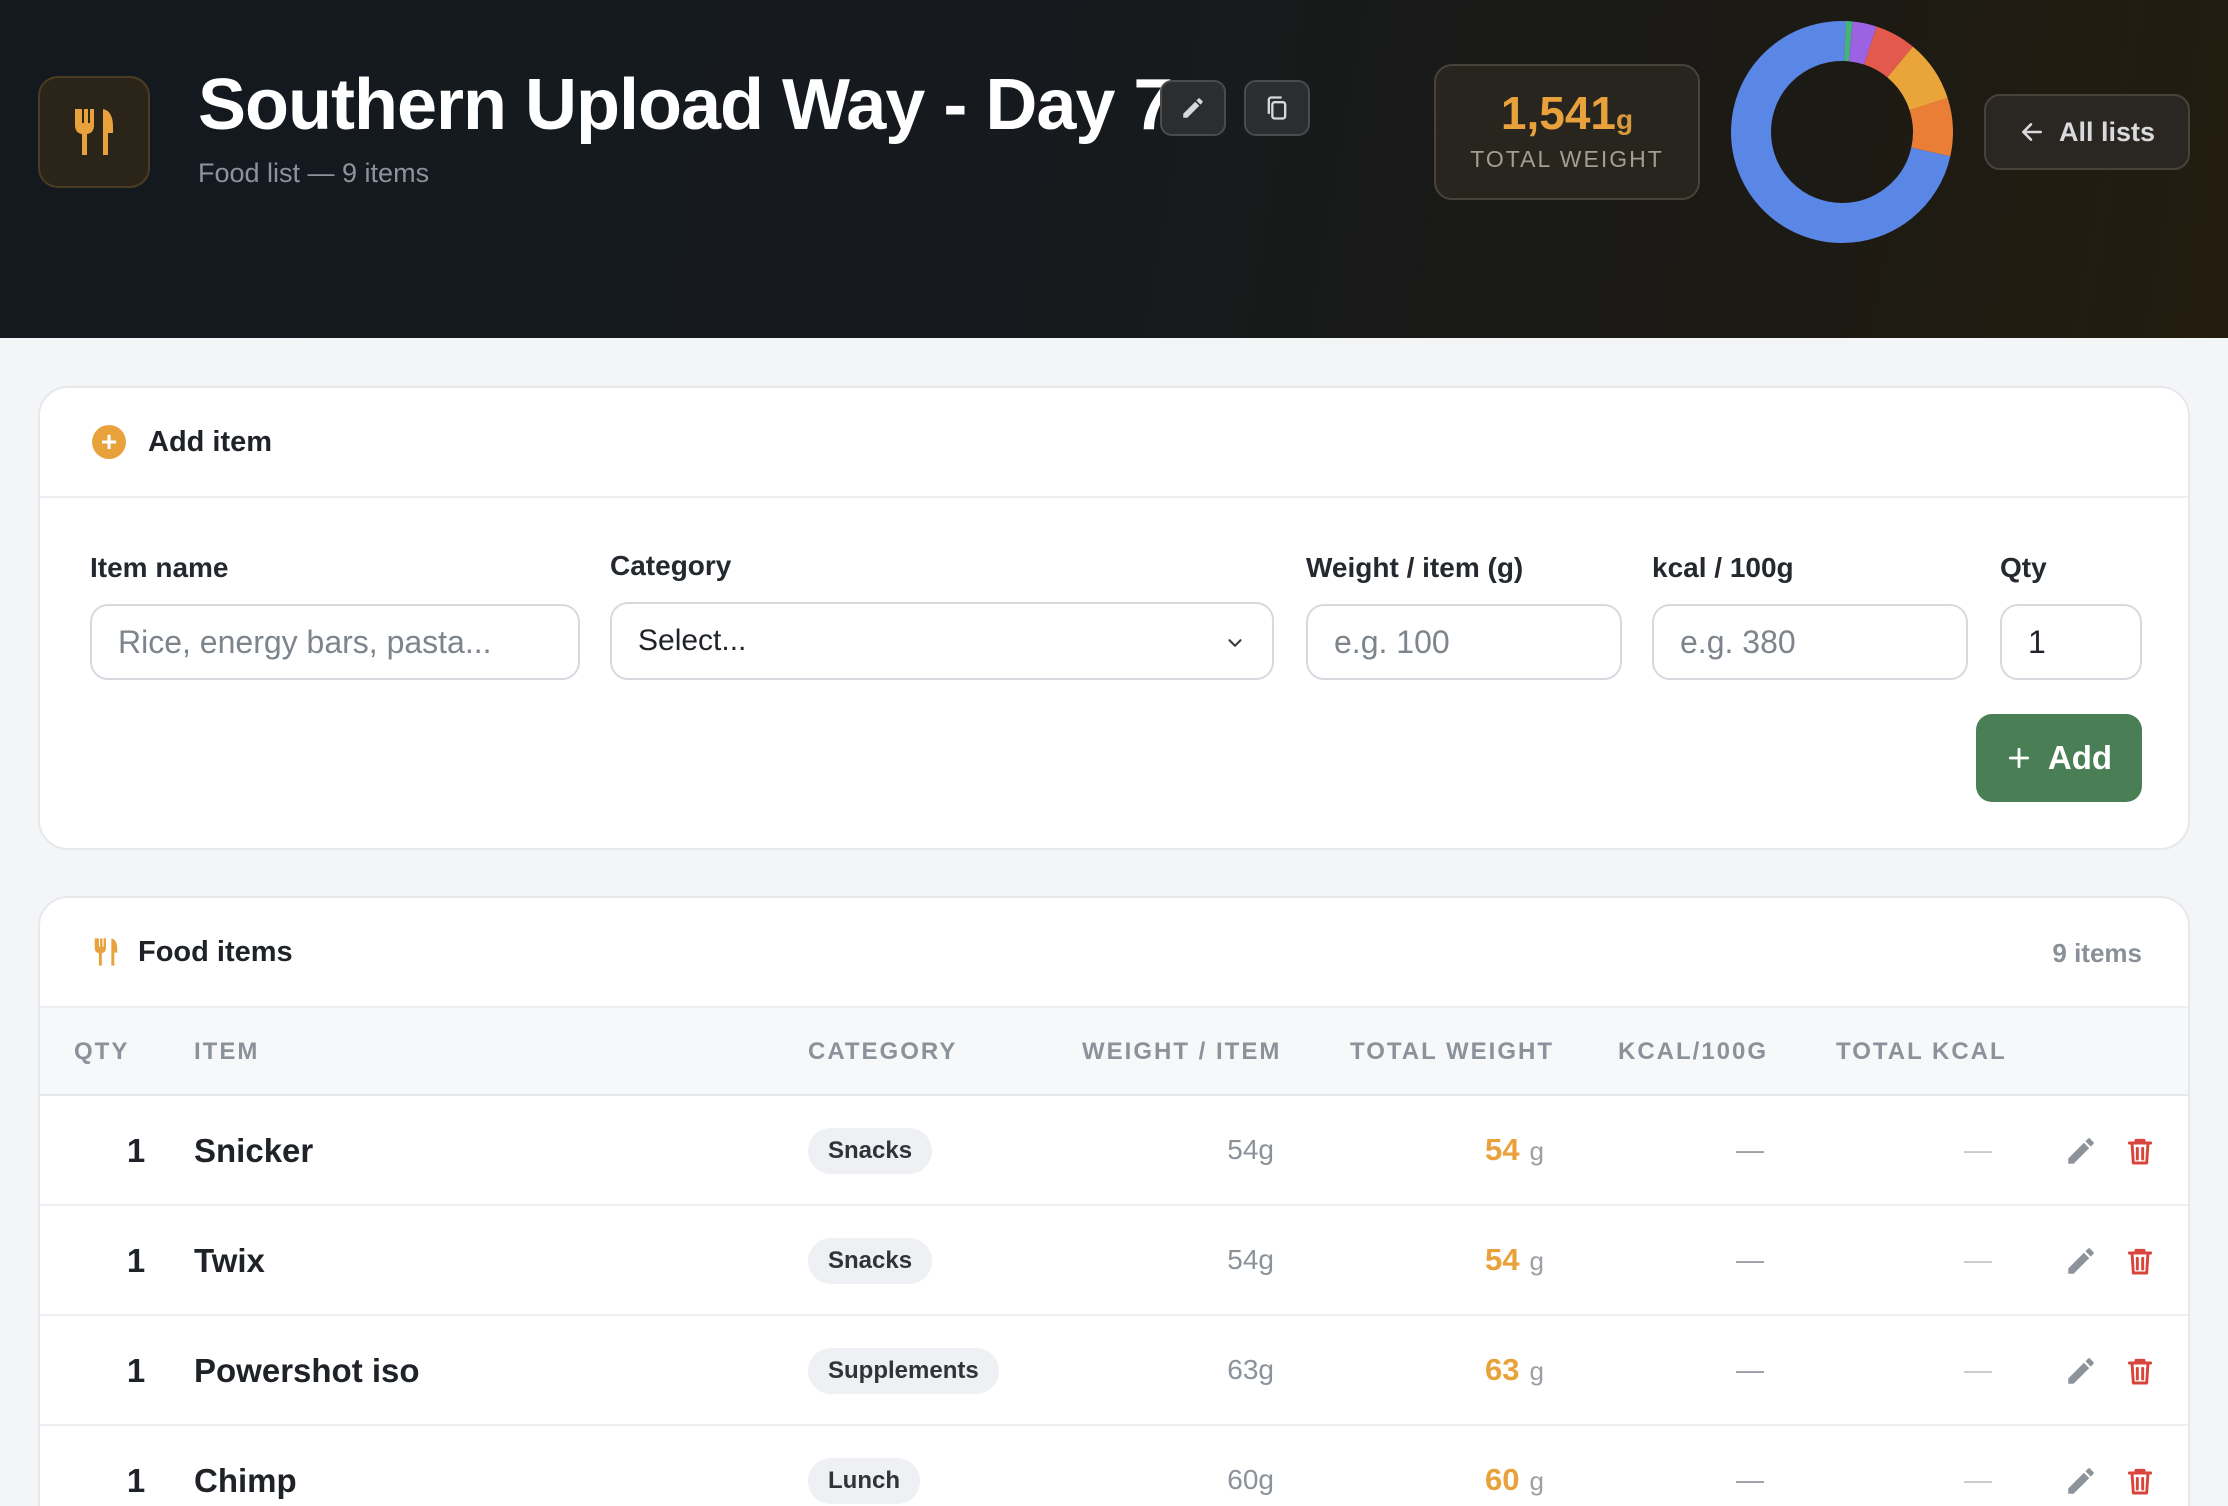 The width and height of the screenshot is (2228, 1506). I want to click on weight-label: Weight / item (g), so click(1415, 567).